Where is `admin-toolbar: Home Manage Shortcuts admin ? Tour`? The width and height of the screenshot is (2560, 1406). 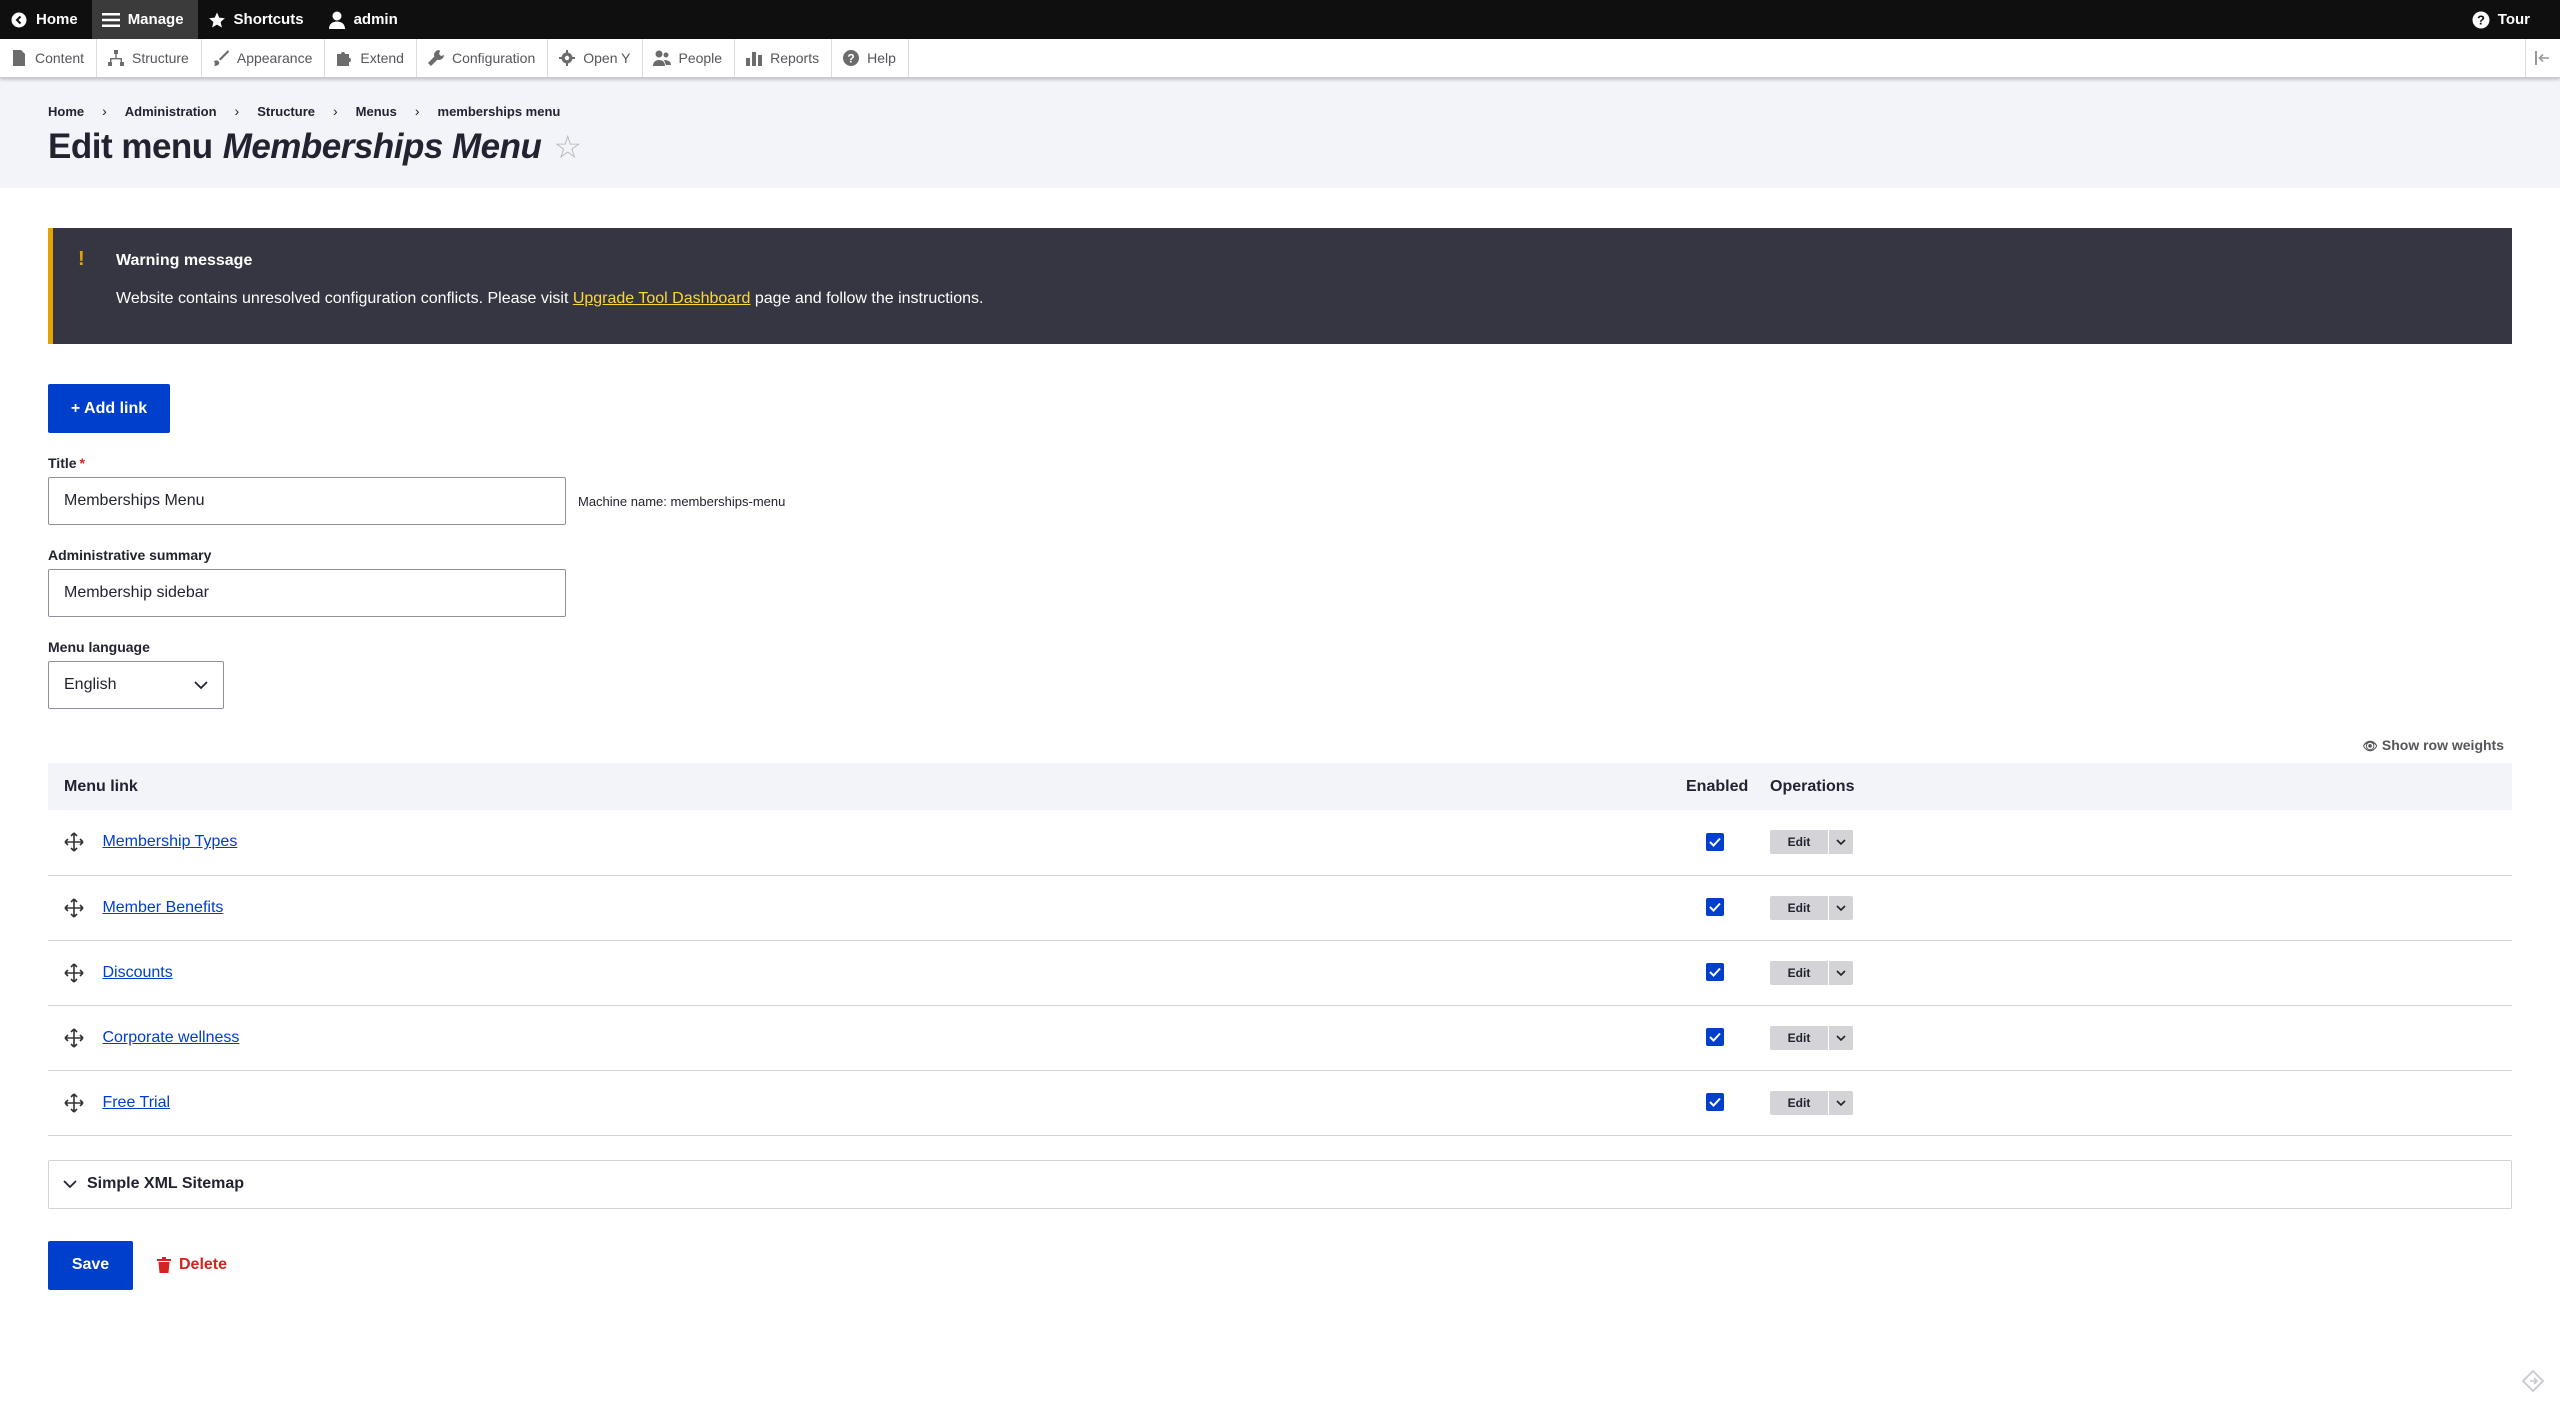
admin-toolbar: Home Manage Shortcuts admin ? Tour is located at coordinates (1280, 19).